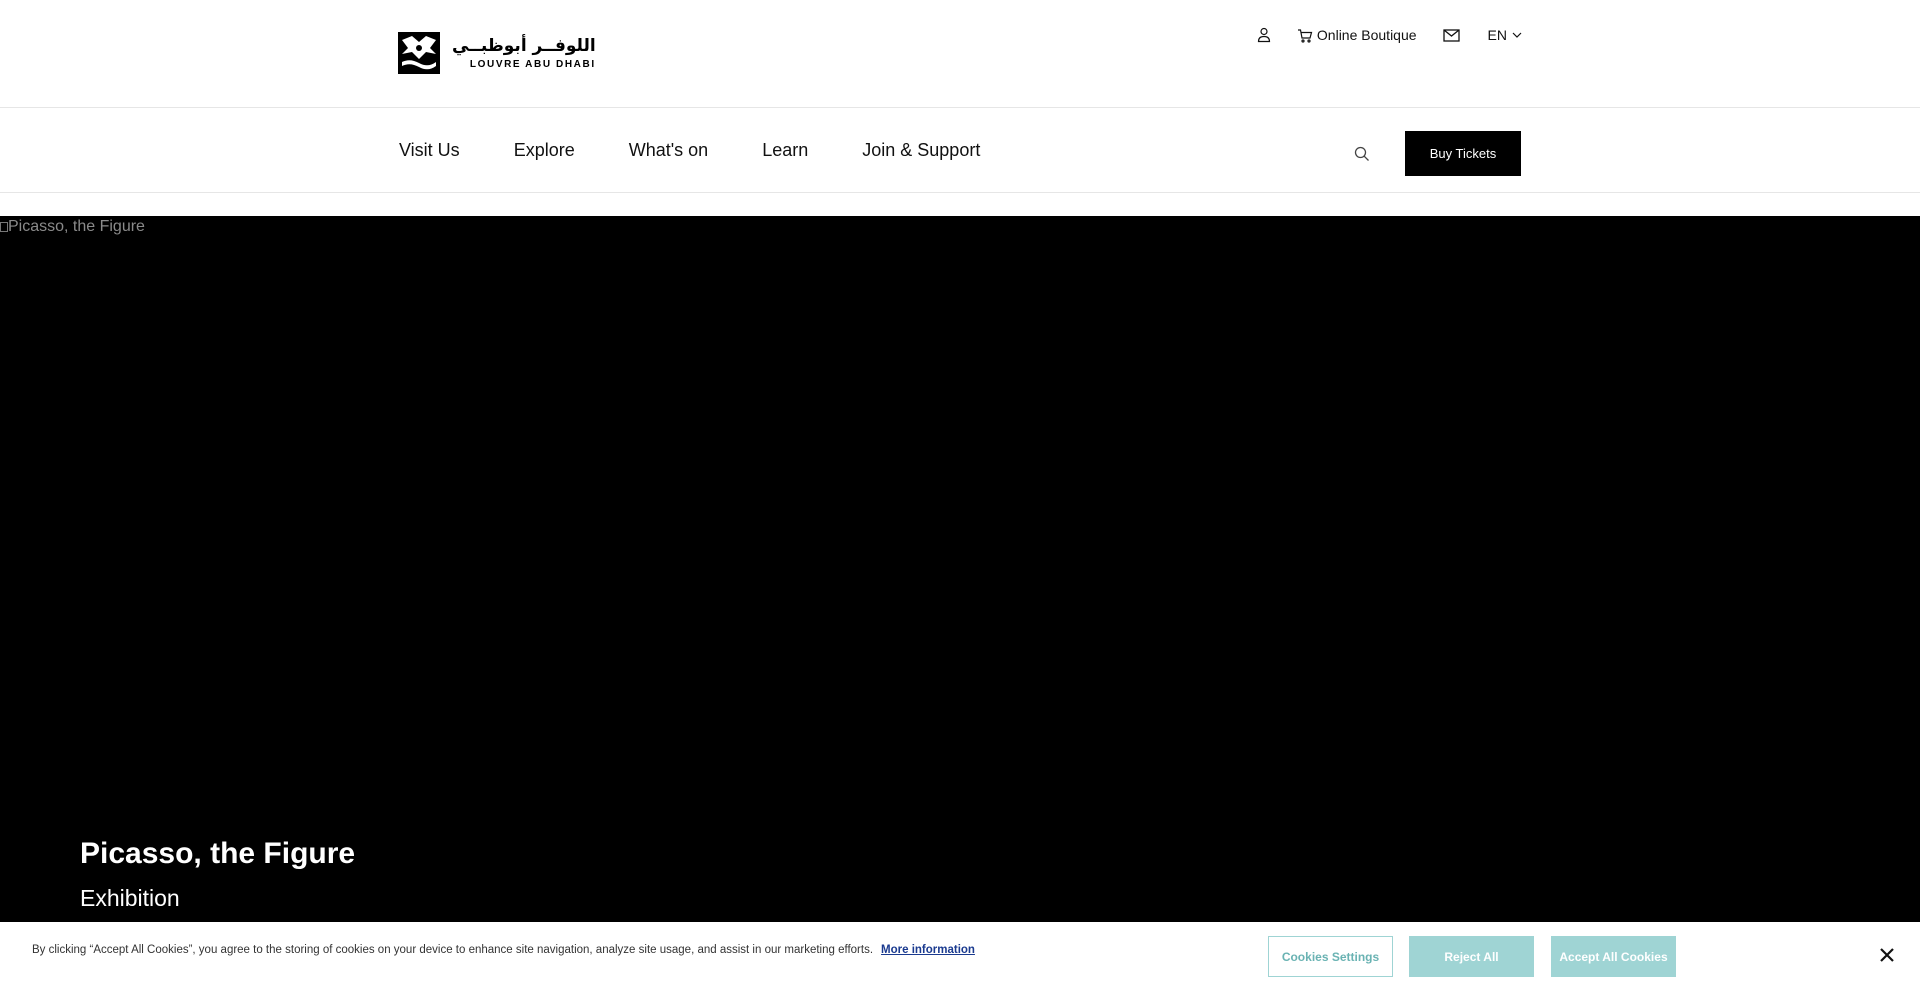 This screenshot has height=993, width=1920. What do you see at coordinates (785, 150) in the screenshot?
I see `nav-item-learn: Learn` at bounding box center [785, 150].